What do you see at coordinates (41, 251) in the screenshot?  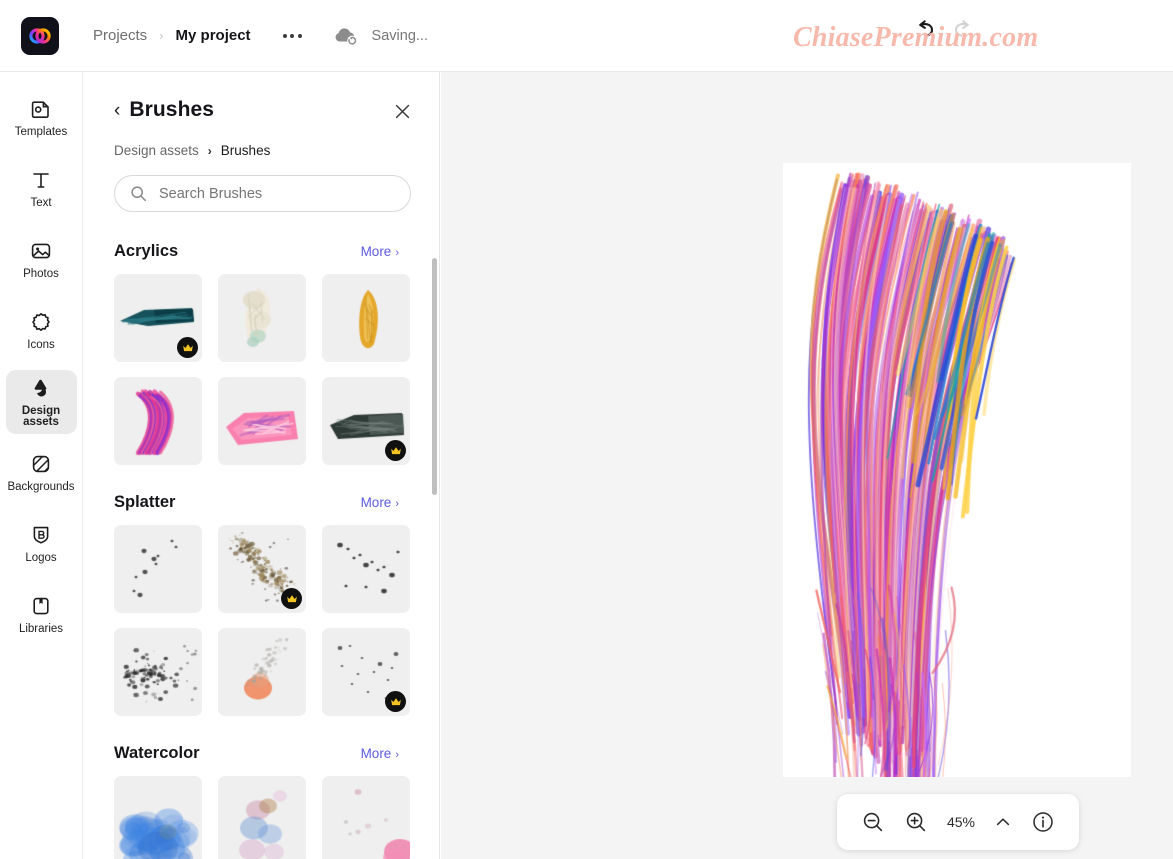 I see `photos-icon` at bounding box center [41, 251].